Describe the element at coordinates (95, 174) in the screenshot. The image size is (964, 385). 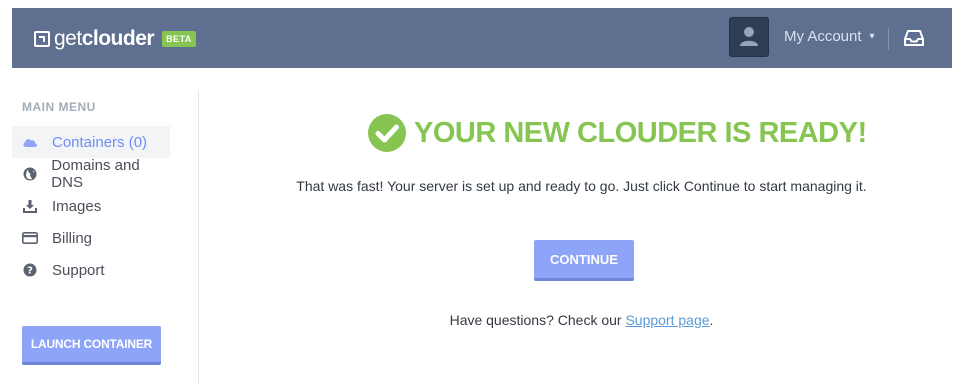
I see `sidebar-item-label: Domains and DNS` at that location.